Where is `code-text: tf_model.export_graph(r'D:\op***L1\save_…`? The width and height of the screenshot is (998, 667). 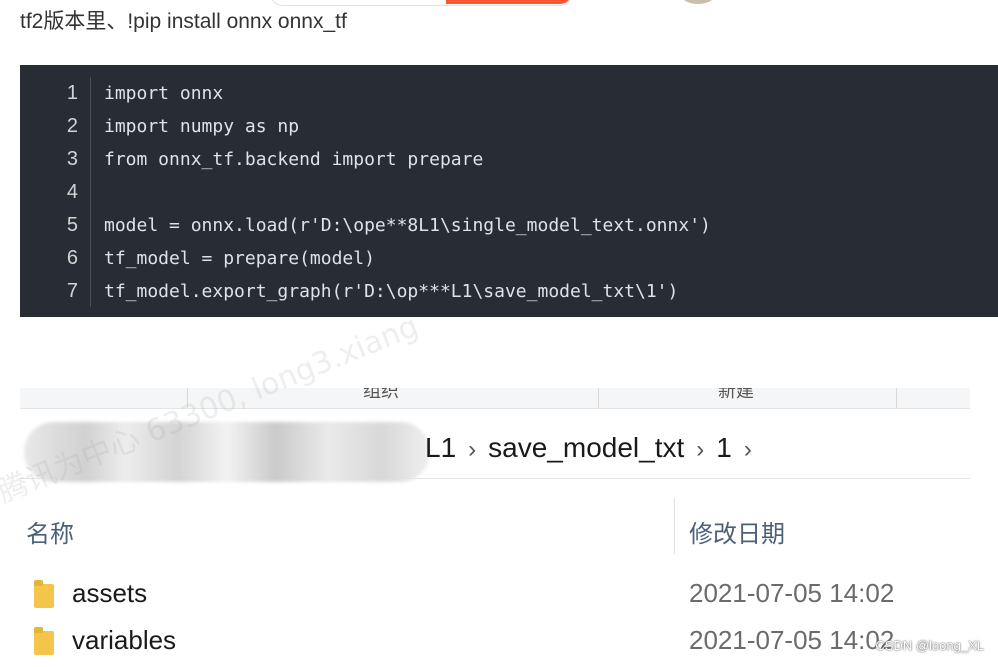
code-text: tf_model.export_graph(r'D:\op***L1\save_… is located at coordinates (391, 291).